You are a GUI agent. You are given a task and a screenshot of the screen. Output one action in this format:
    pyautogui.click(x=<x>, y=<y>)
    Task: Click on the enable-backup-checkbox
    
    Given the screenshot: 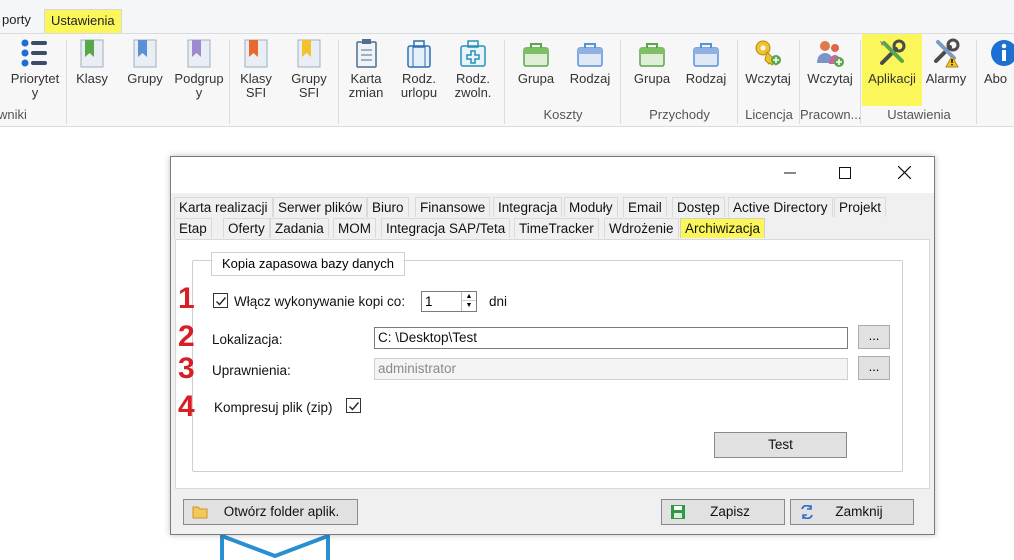 What is the action you would take?
    pyautogui.click(x=220, y=300)
    